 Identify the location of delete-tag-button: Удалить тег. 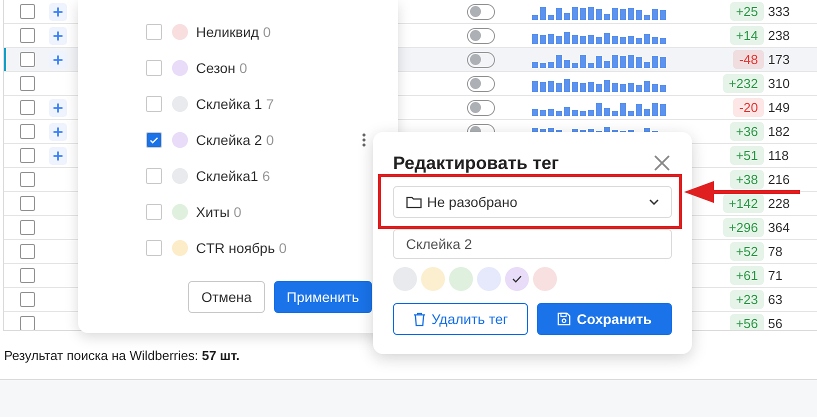
(460, 319).